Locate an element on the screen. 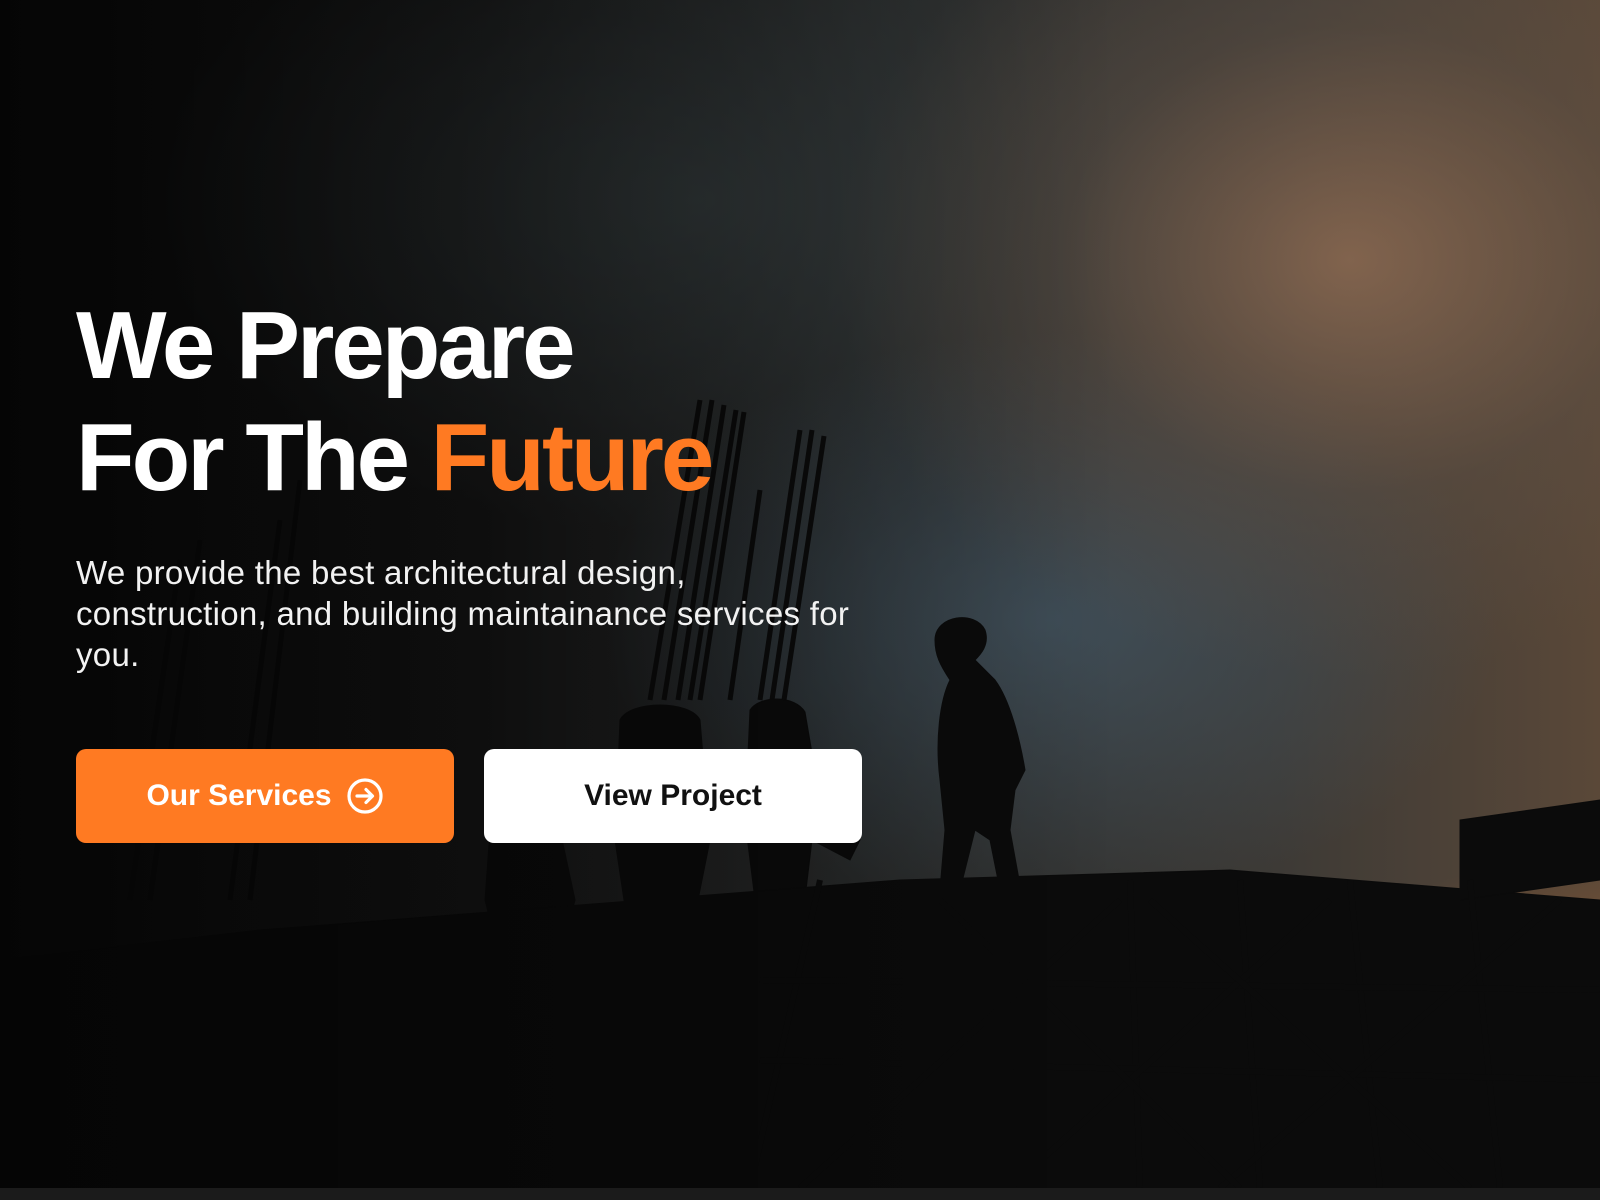 Image resolution: width=1600 pixels, height=1200 pixels. hero-title-line-2: For The Future is located at coordinates (486, 458).